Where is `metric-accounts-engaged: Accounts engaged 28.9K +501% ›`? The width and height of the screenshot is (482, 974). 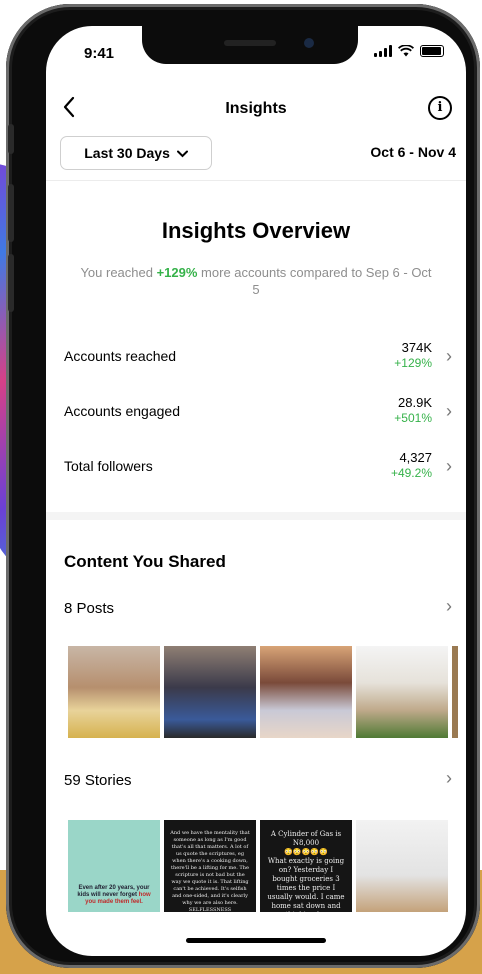
metric-accounts-engaged: Accounts engaged 28.9K +501% › is located at coordinates (256, 415).